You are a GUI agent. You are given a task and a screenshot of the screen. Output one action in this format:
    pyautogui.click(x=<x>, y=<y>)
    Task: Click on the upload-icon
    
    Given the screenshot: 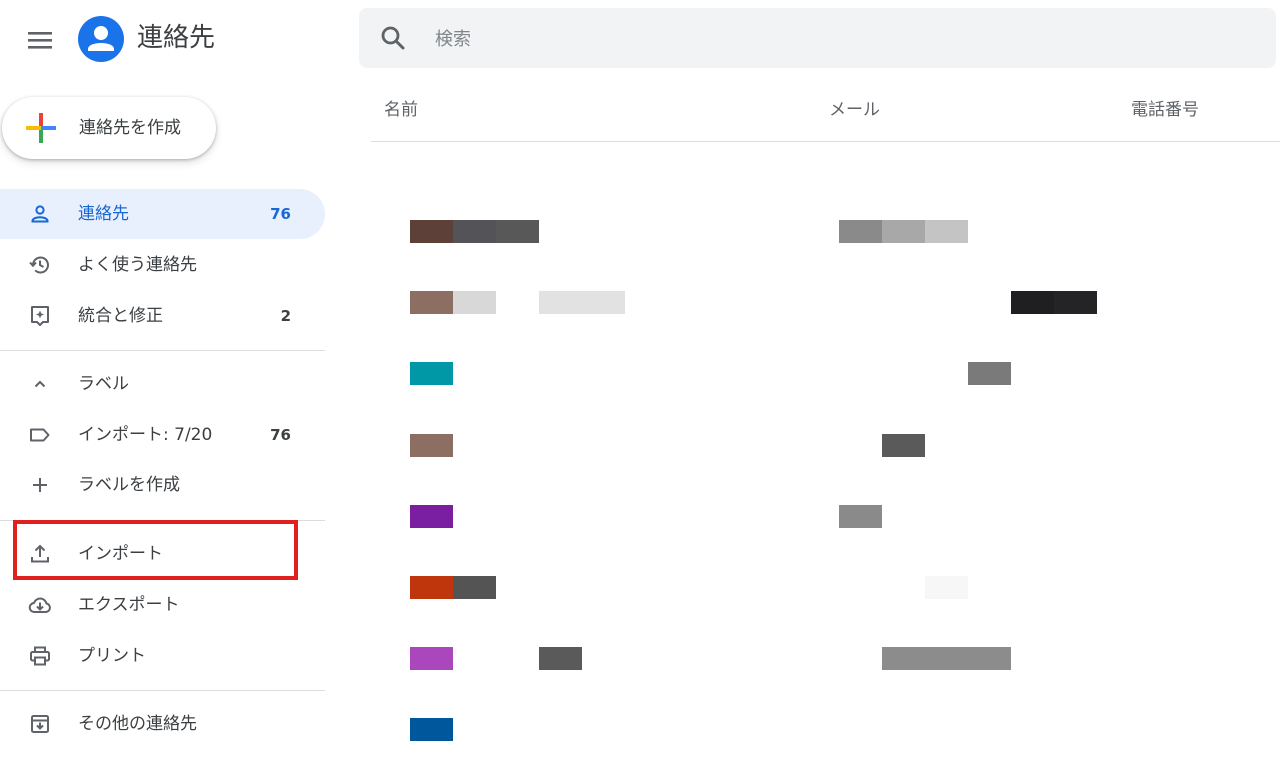 What is the action you would take?
    pyautogui.click(x=40, y=554)
    